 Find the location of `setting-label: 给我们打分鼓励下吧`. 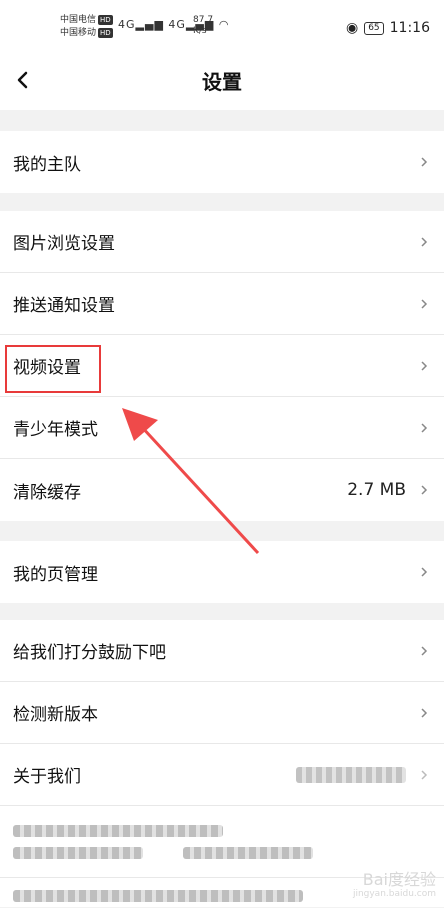

setting-label: 给我们打分鼓励下吧 is located at coordinates (89, 653).